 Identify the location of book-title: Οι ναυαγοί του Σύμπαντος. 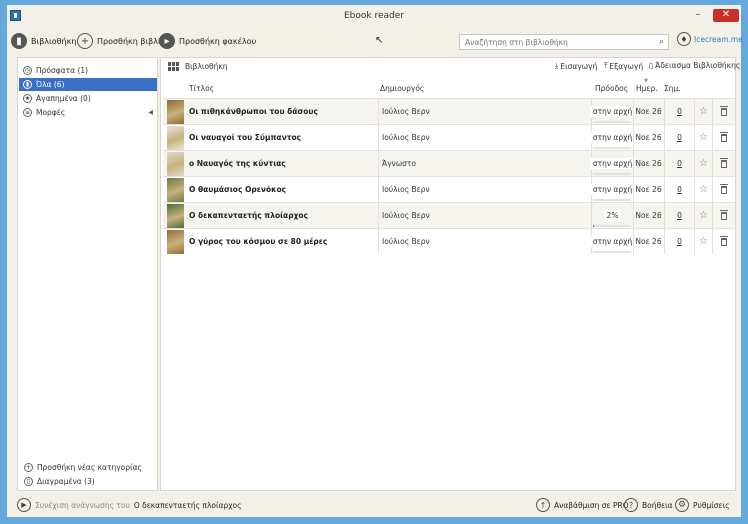
(283, 137).